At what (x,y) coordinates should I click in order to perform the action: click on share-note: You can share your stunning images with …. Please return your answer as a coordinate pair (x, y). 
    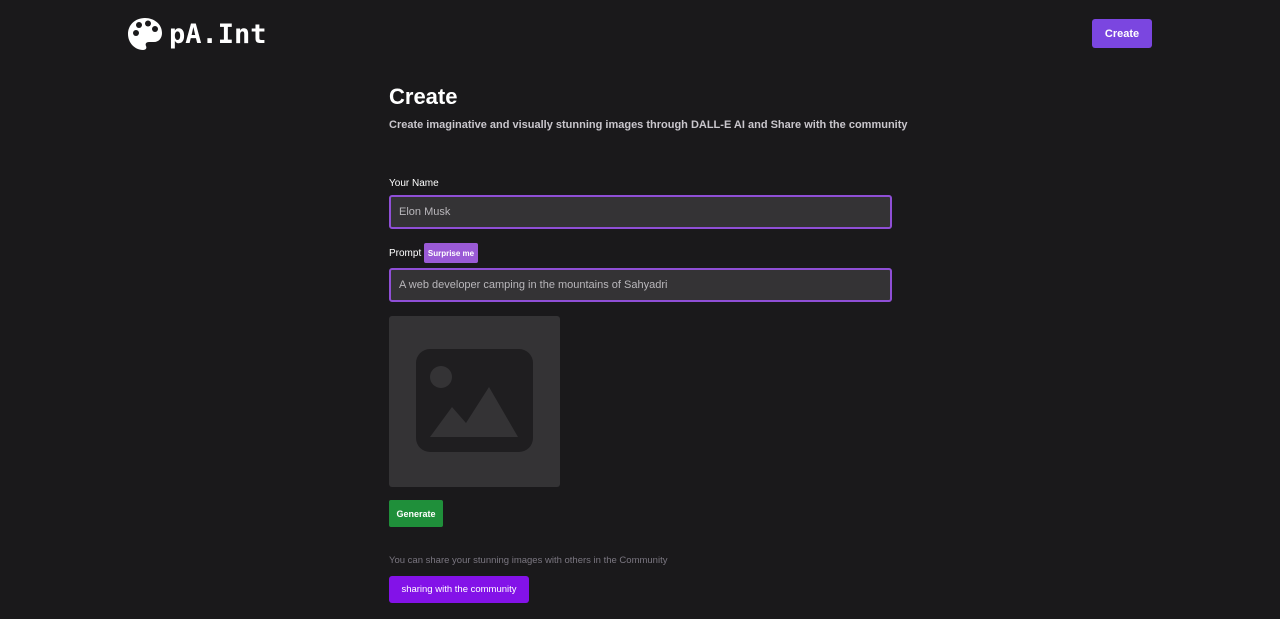
    Looking at the image, I should click on (528, 560).